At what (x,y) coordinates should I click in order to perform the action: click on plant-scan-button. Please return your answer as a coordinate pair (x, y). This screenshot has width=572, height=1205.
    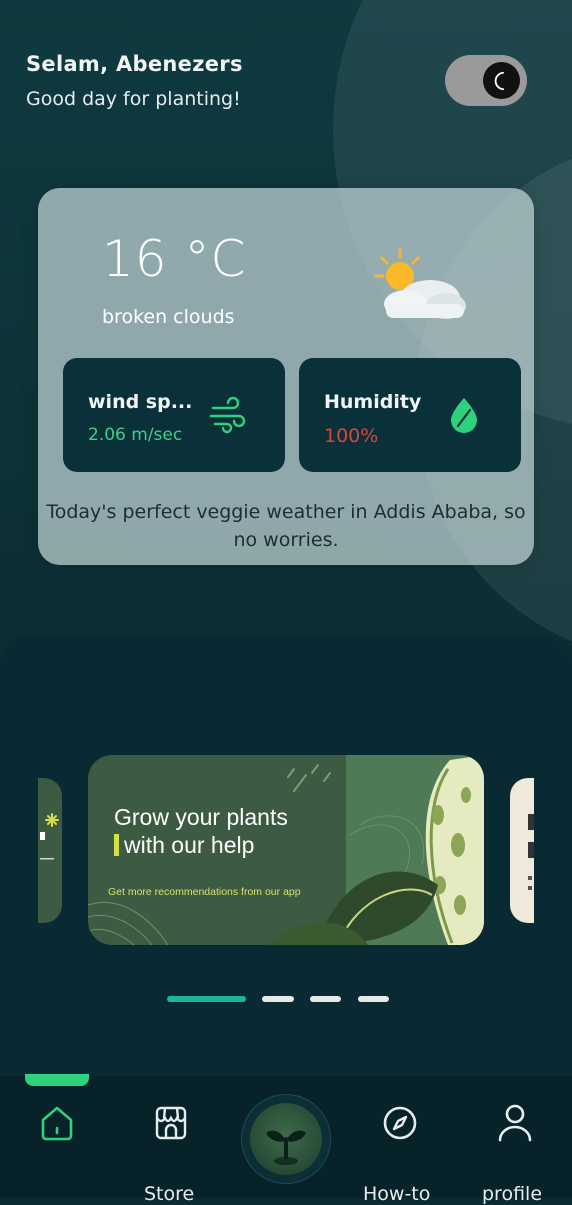
    Looking at the image, I should click on (286, 1139).